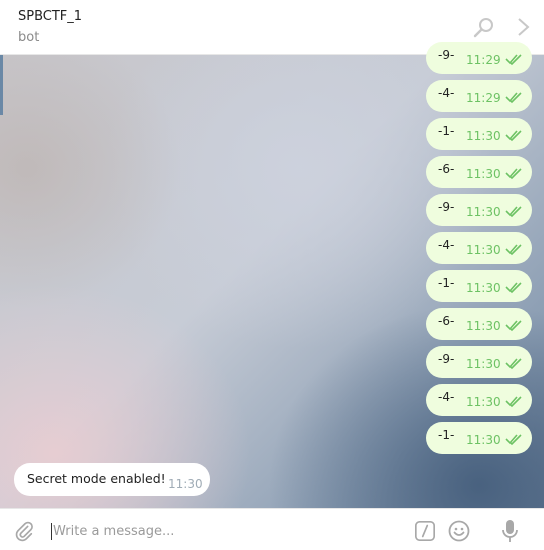 This screenshot has width=544, height=550. Describe the element at coordinates (24, 531) in the screenshot. I see `paperclip-icon` at that location.